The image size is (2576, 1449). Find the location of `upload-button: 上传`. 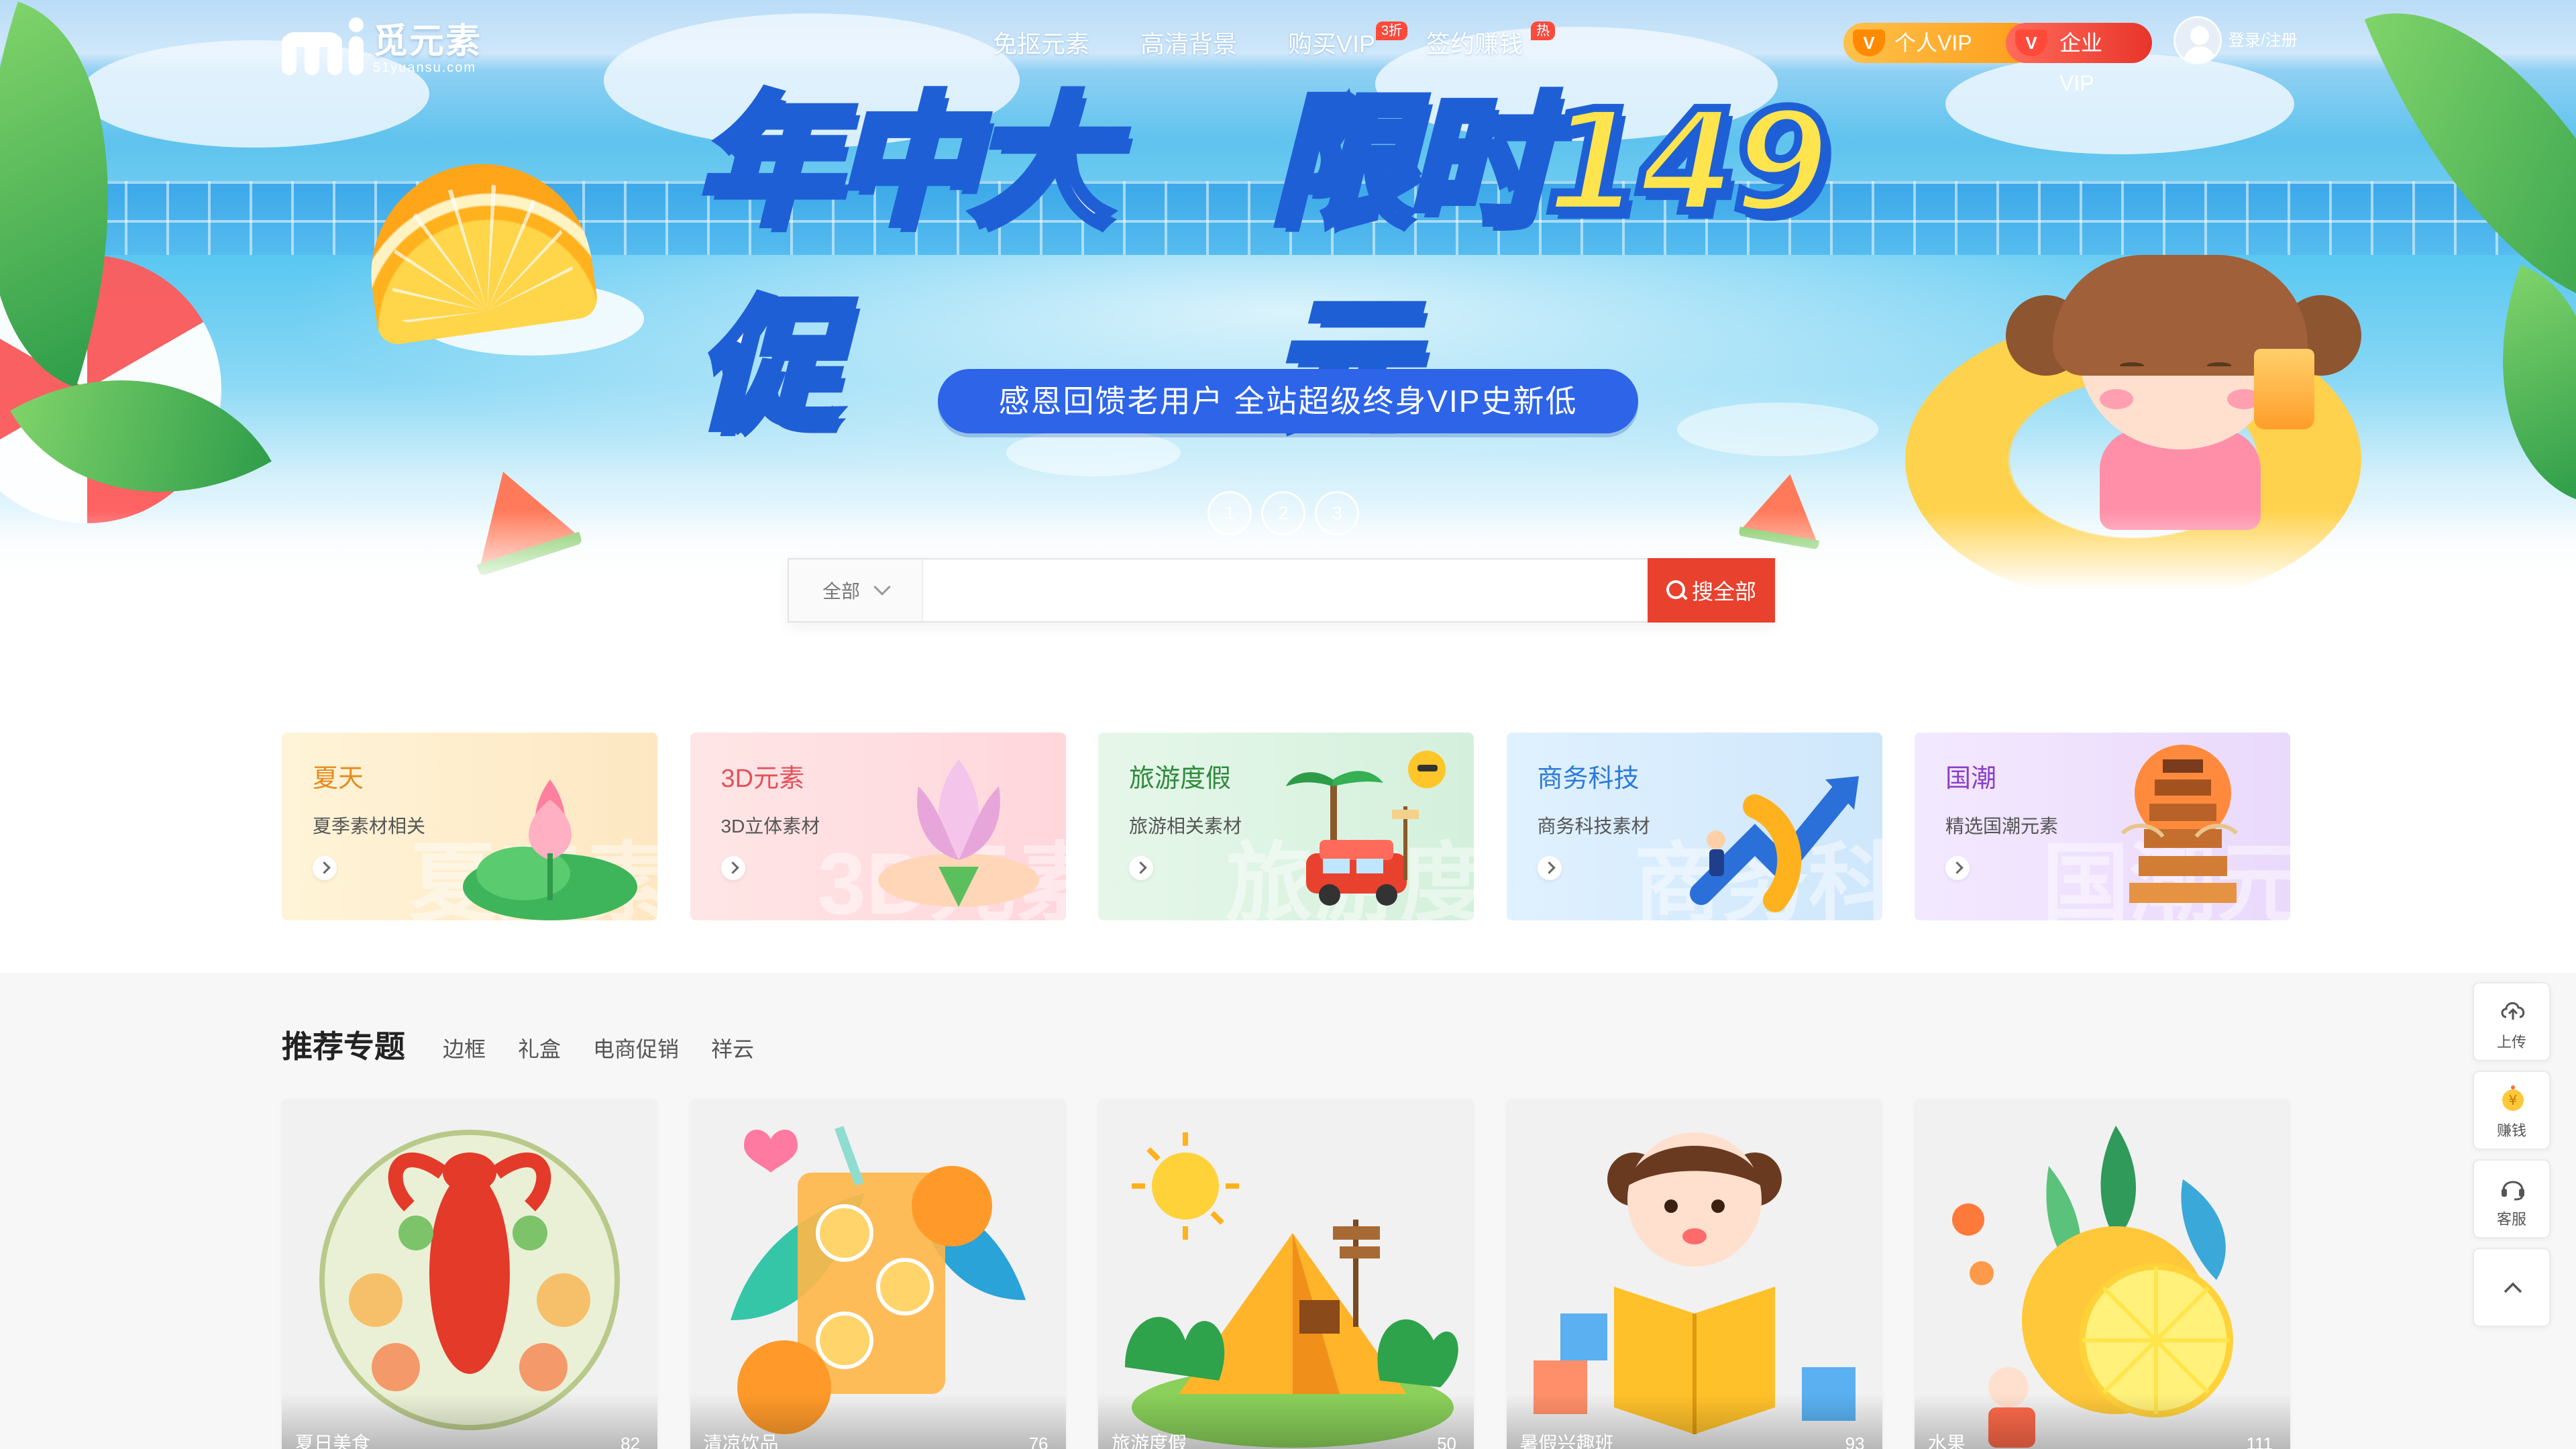

upload-button: 上传 is located at coordinates (2512, 1021).